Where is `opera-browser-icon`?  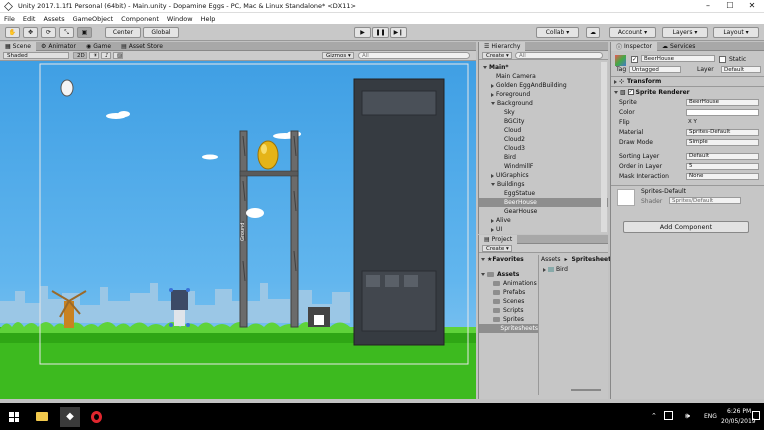
opera-browser-icon is located at coordinates (96, 417).